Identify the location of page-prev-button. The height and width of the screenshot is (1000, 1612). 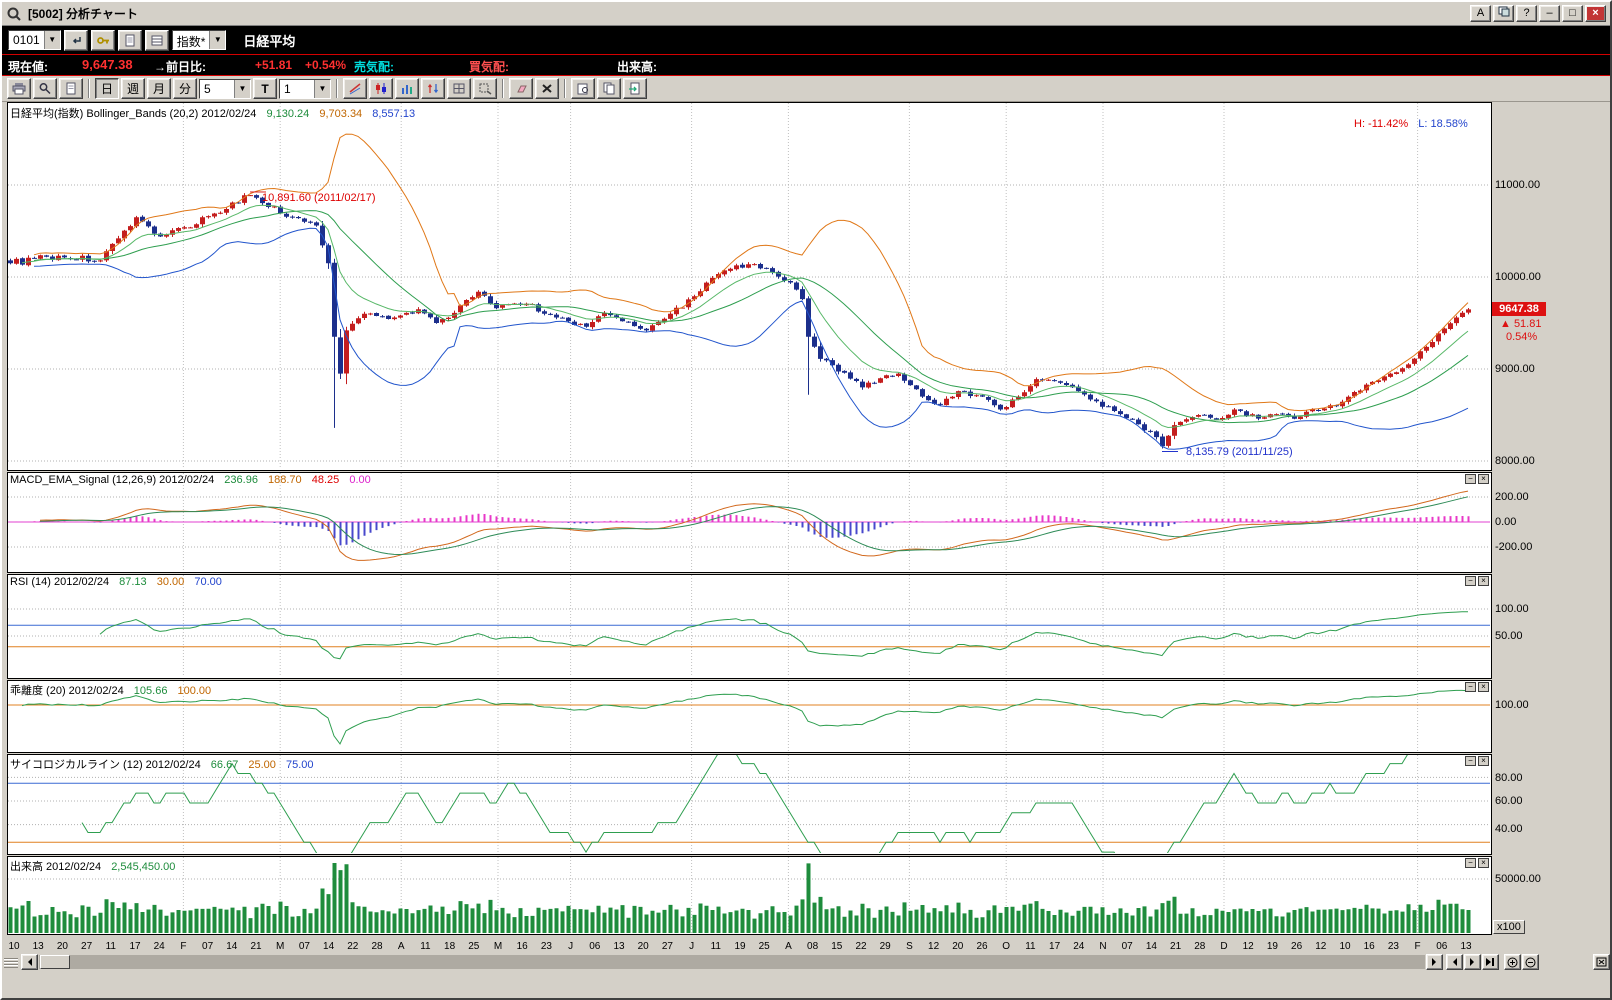
(1454, 962).